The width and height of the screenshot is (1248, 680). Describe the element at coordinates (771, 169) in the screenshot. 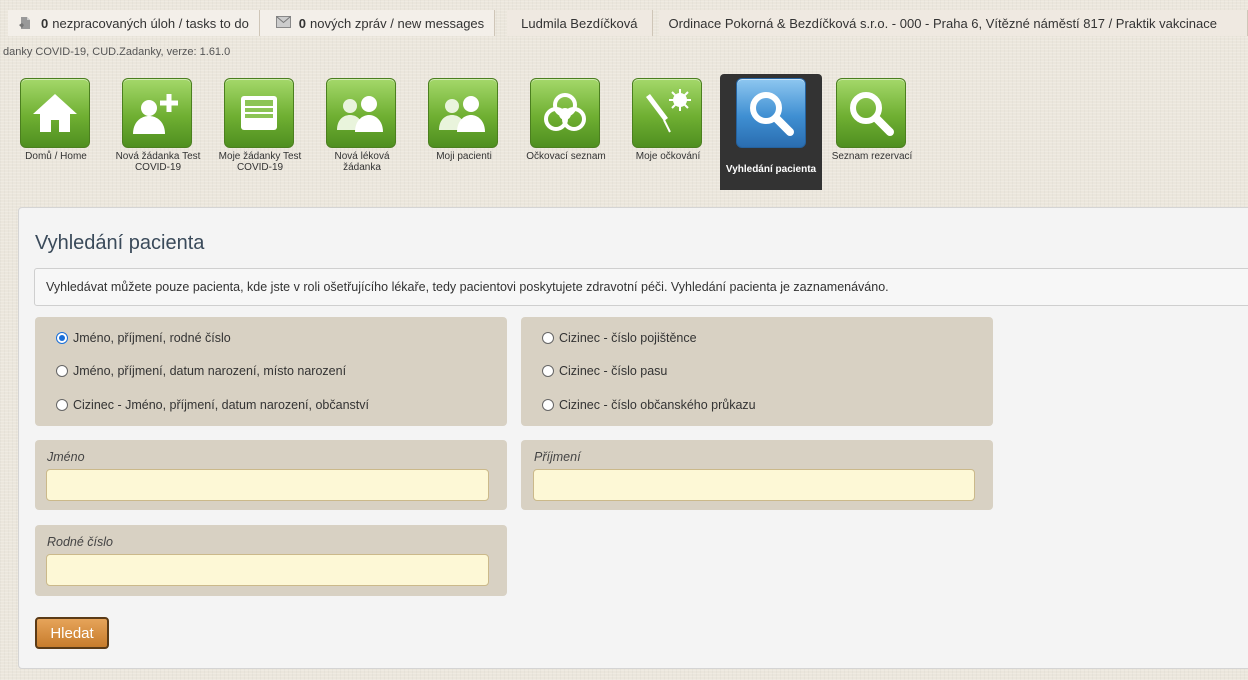

I see `nav-patient-search-label: Vyhledání pacienta` at that location.